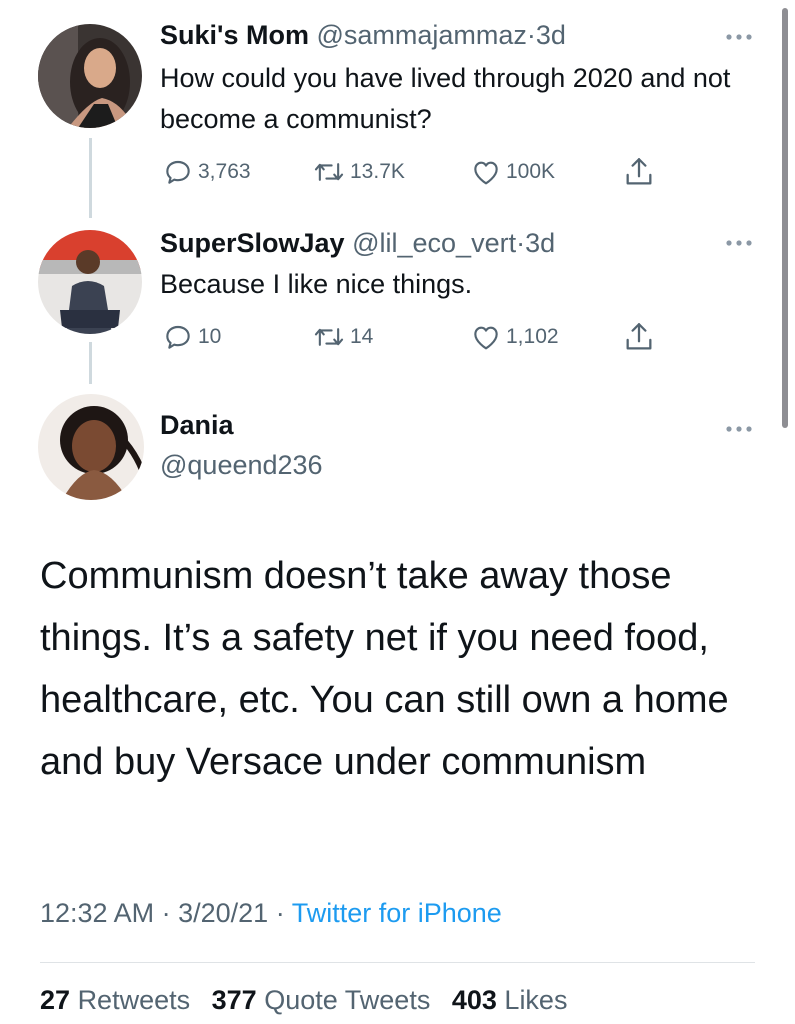 This screenshot has height=1024, width=795. Describe the element at coordinates (532, 336) in the screenshot. I see `like-count: 1,102` at that location.